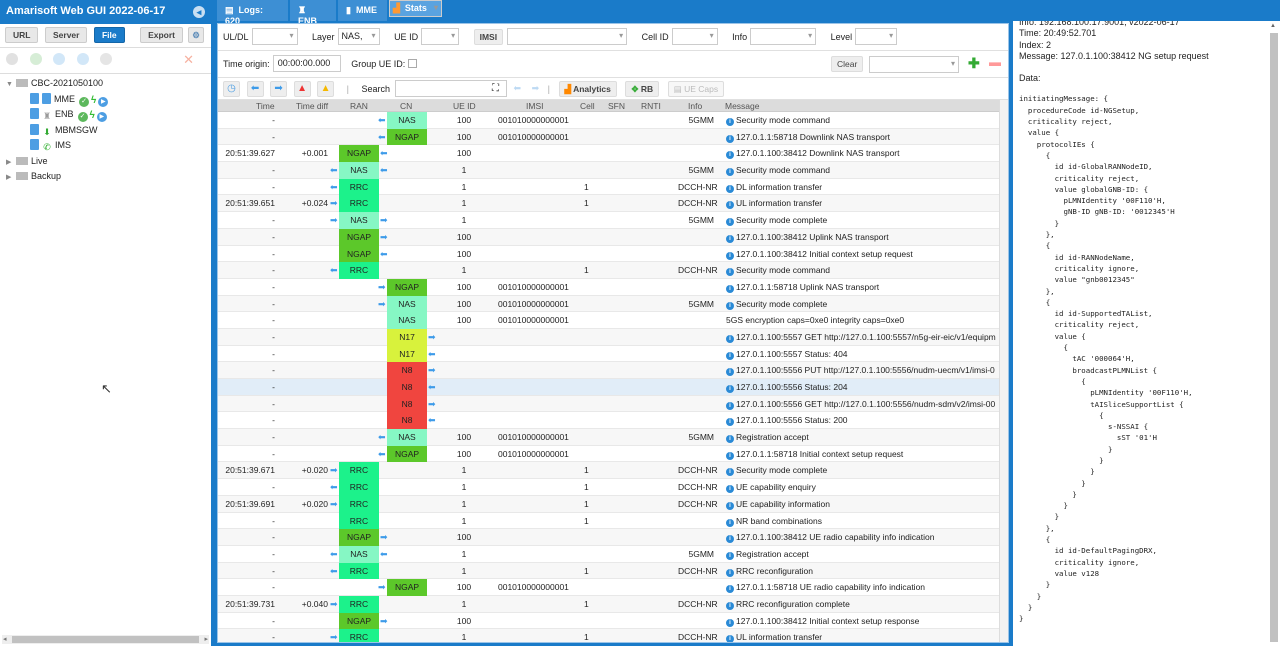 This screenshot has width=1280, height=646. I want to click on col-ran: RAN, so click(359, 106).